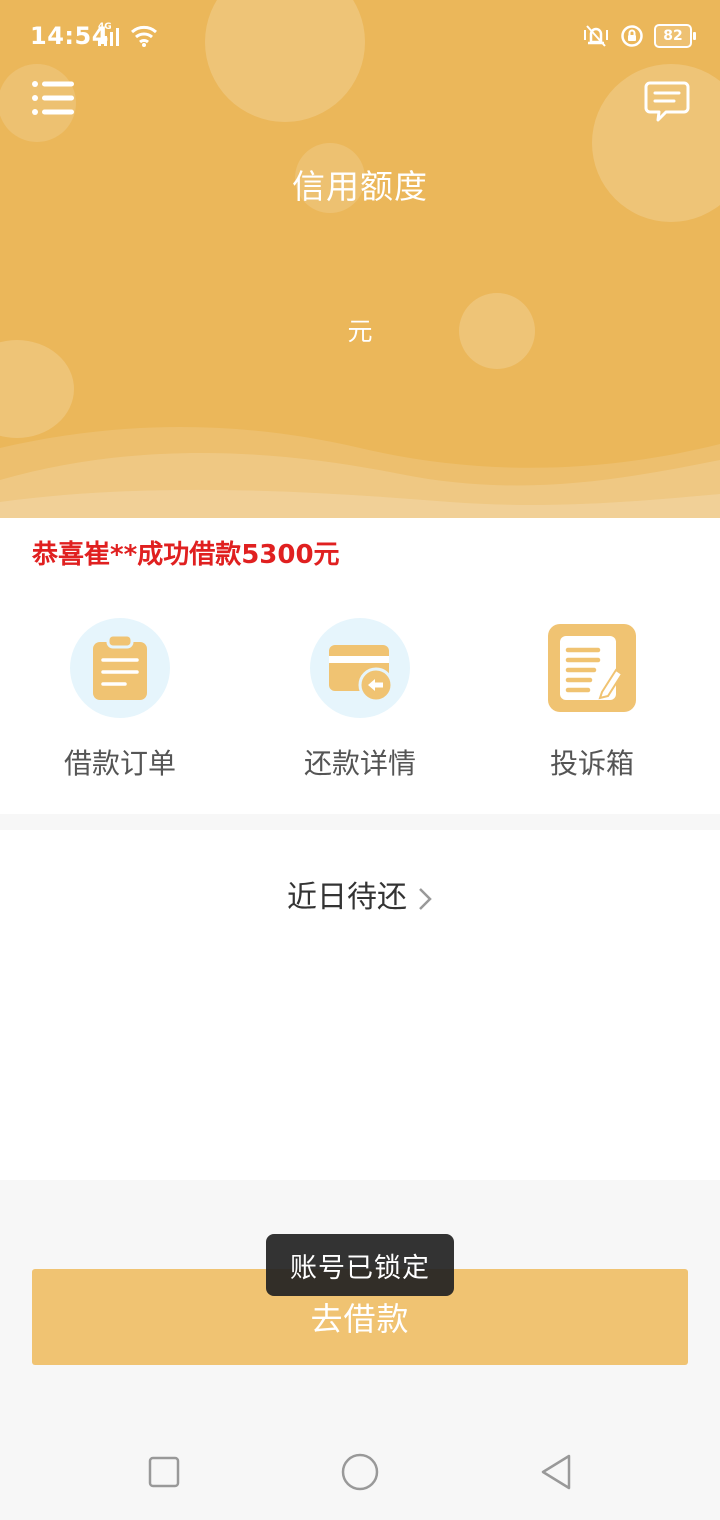  Describe the element at coordinates (119, 763) in the screenshot. I see `shortcut-label: 借款订单` at that location.